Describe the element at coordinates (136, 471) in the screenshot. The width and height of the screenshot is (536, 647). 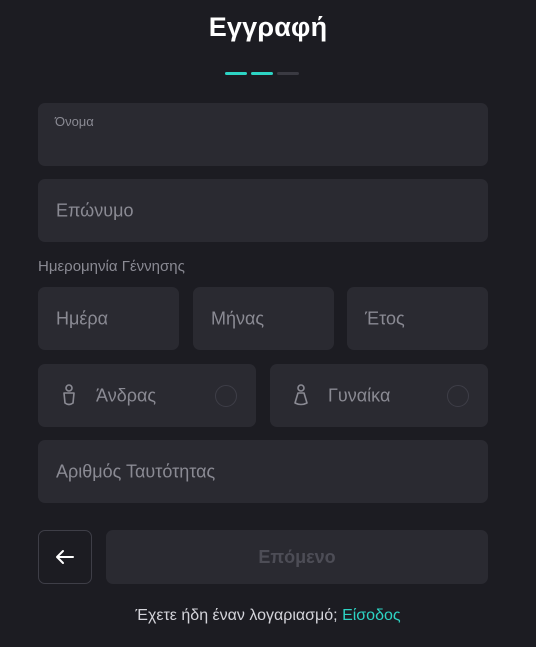
I see `id-number-placeholder: Αριθμός Ταυτότητας` at that location.